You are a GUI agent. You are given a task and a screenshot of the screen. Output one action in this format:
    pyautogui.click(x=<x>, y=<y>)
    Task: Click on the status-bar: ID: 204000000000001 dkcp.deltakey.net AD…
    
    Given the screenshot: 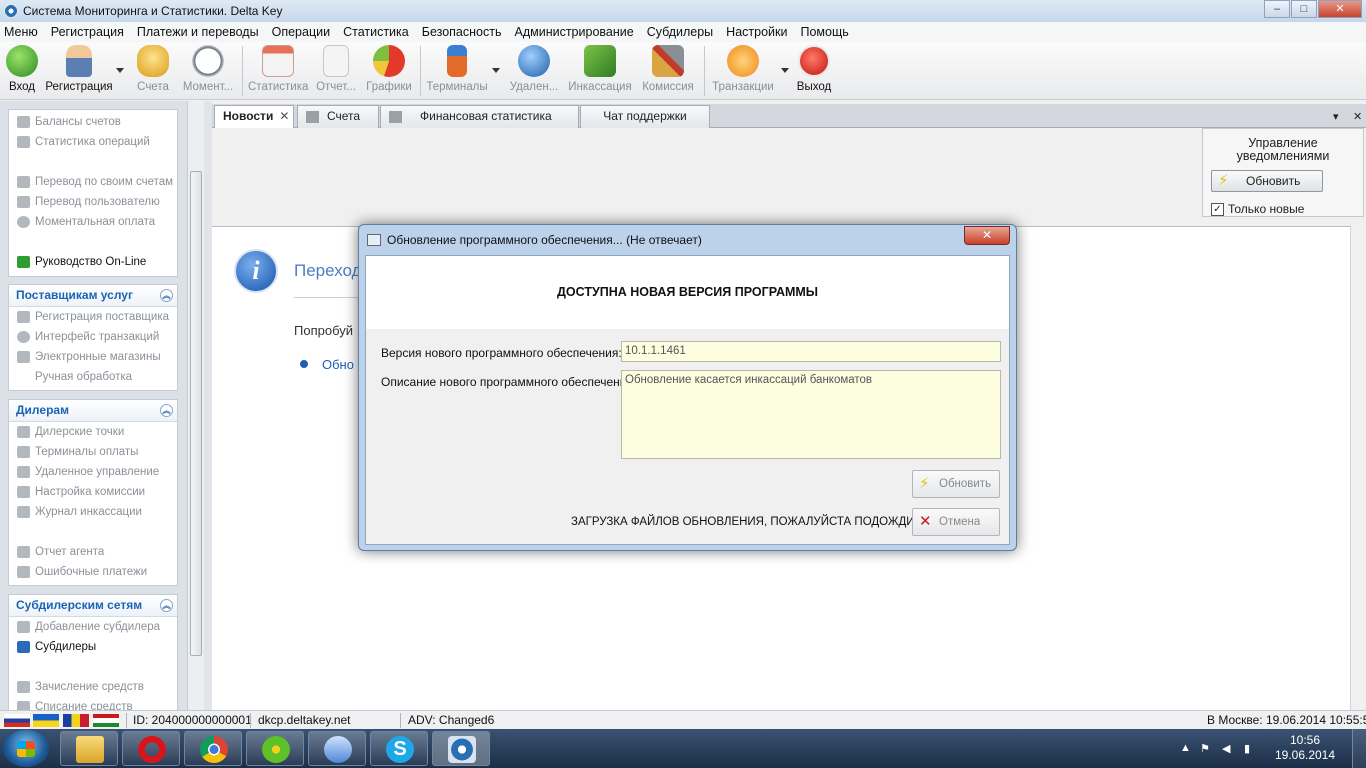 What is the action you would take?
    pyautogui.click(x=683, y=719)
    